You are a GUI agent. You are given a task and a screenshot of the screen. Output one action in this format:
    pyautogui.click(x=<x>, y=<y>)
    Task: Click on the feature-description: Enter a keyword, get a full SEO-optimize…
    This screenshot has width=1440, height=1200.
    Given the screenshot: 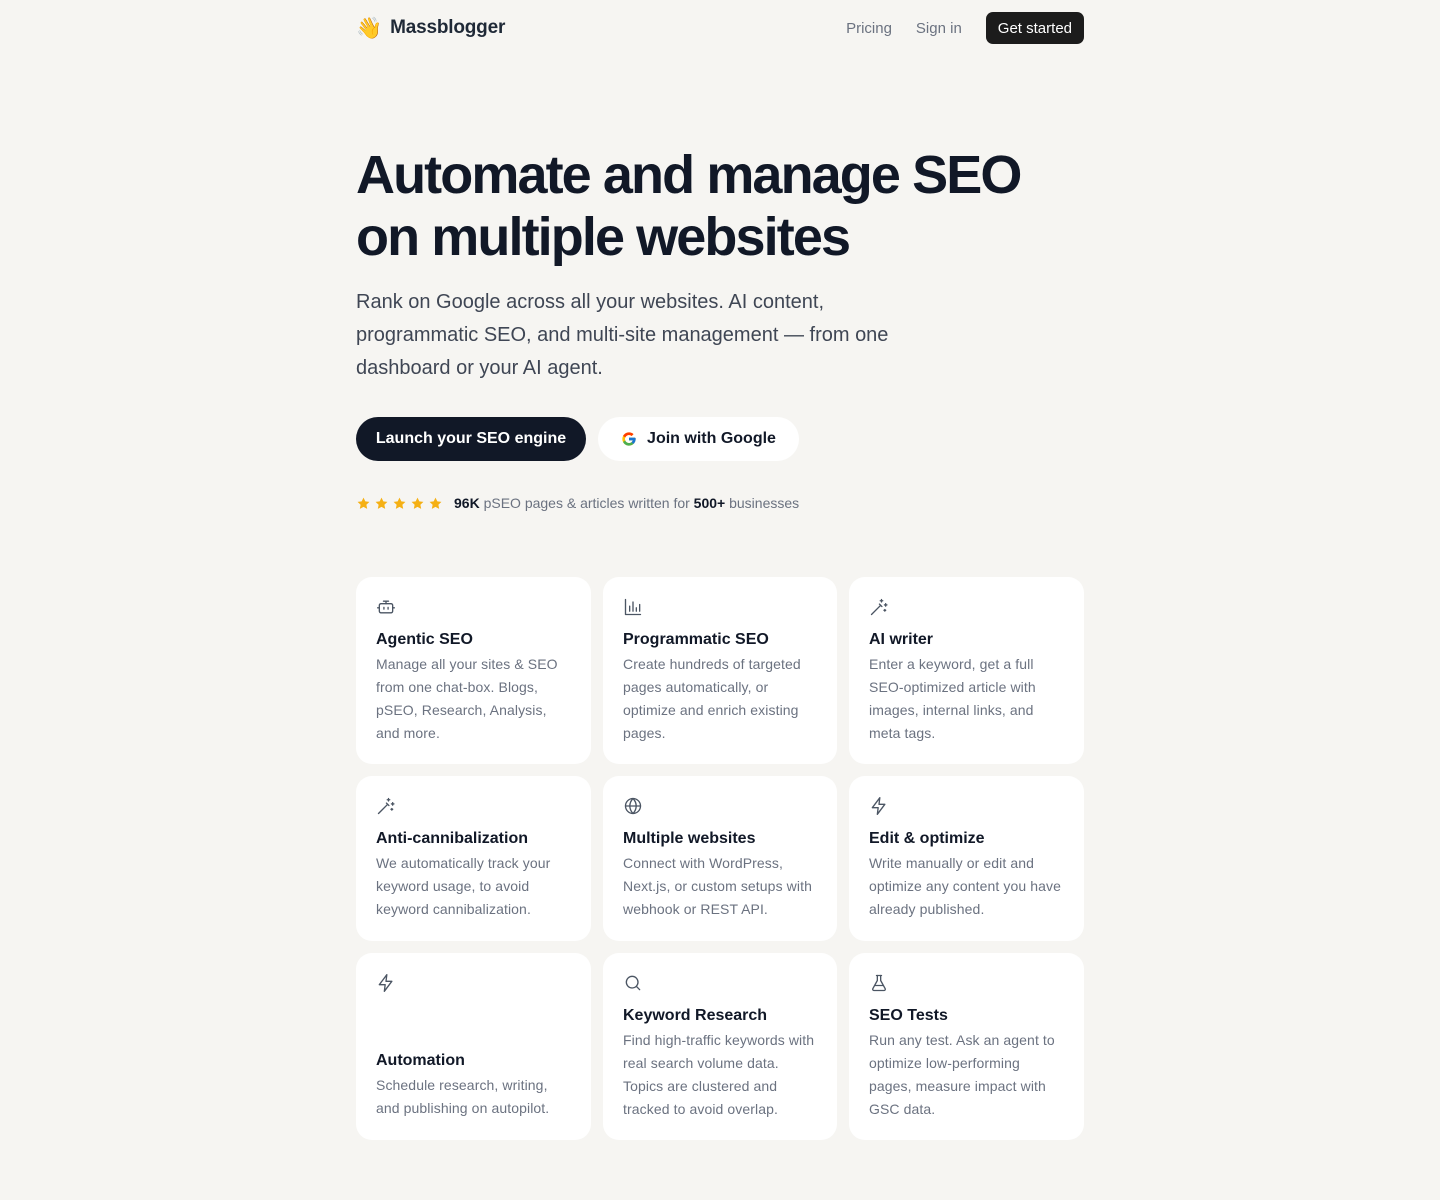 What is the action you would take?
    pyautogui.click(x=952, y=698)
    